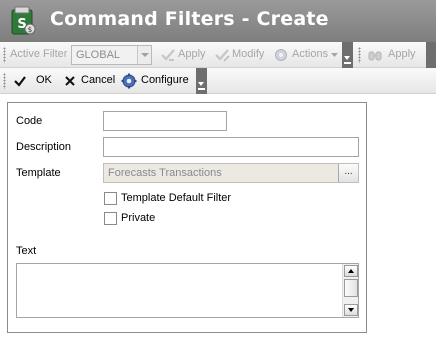  I want to click on title-bar: S $ Command Filters - Create, so click(218, 21).